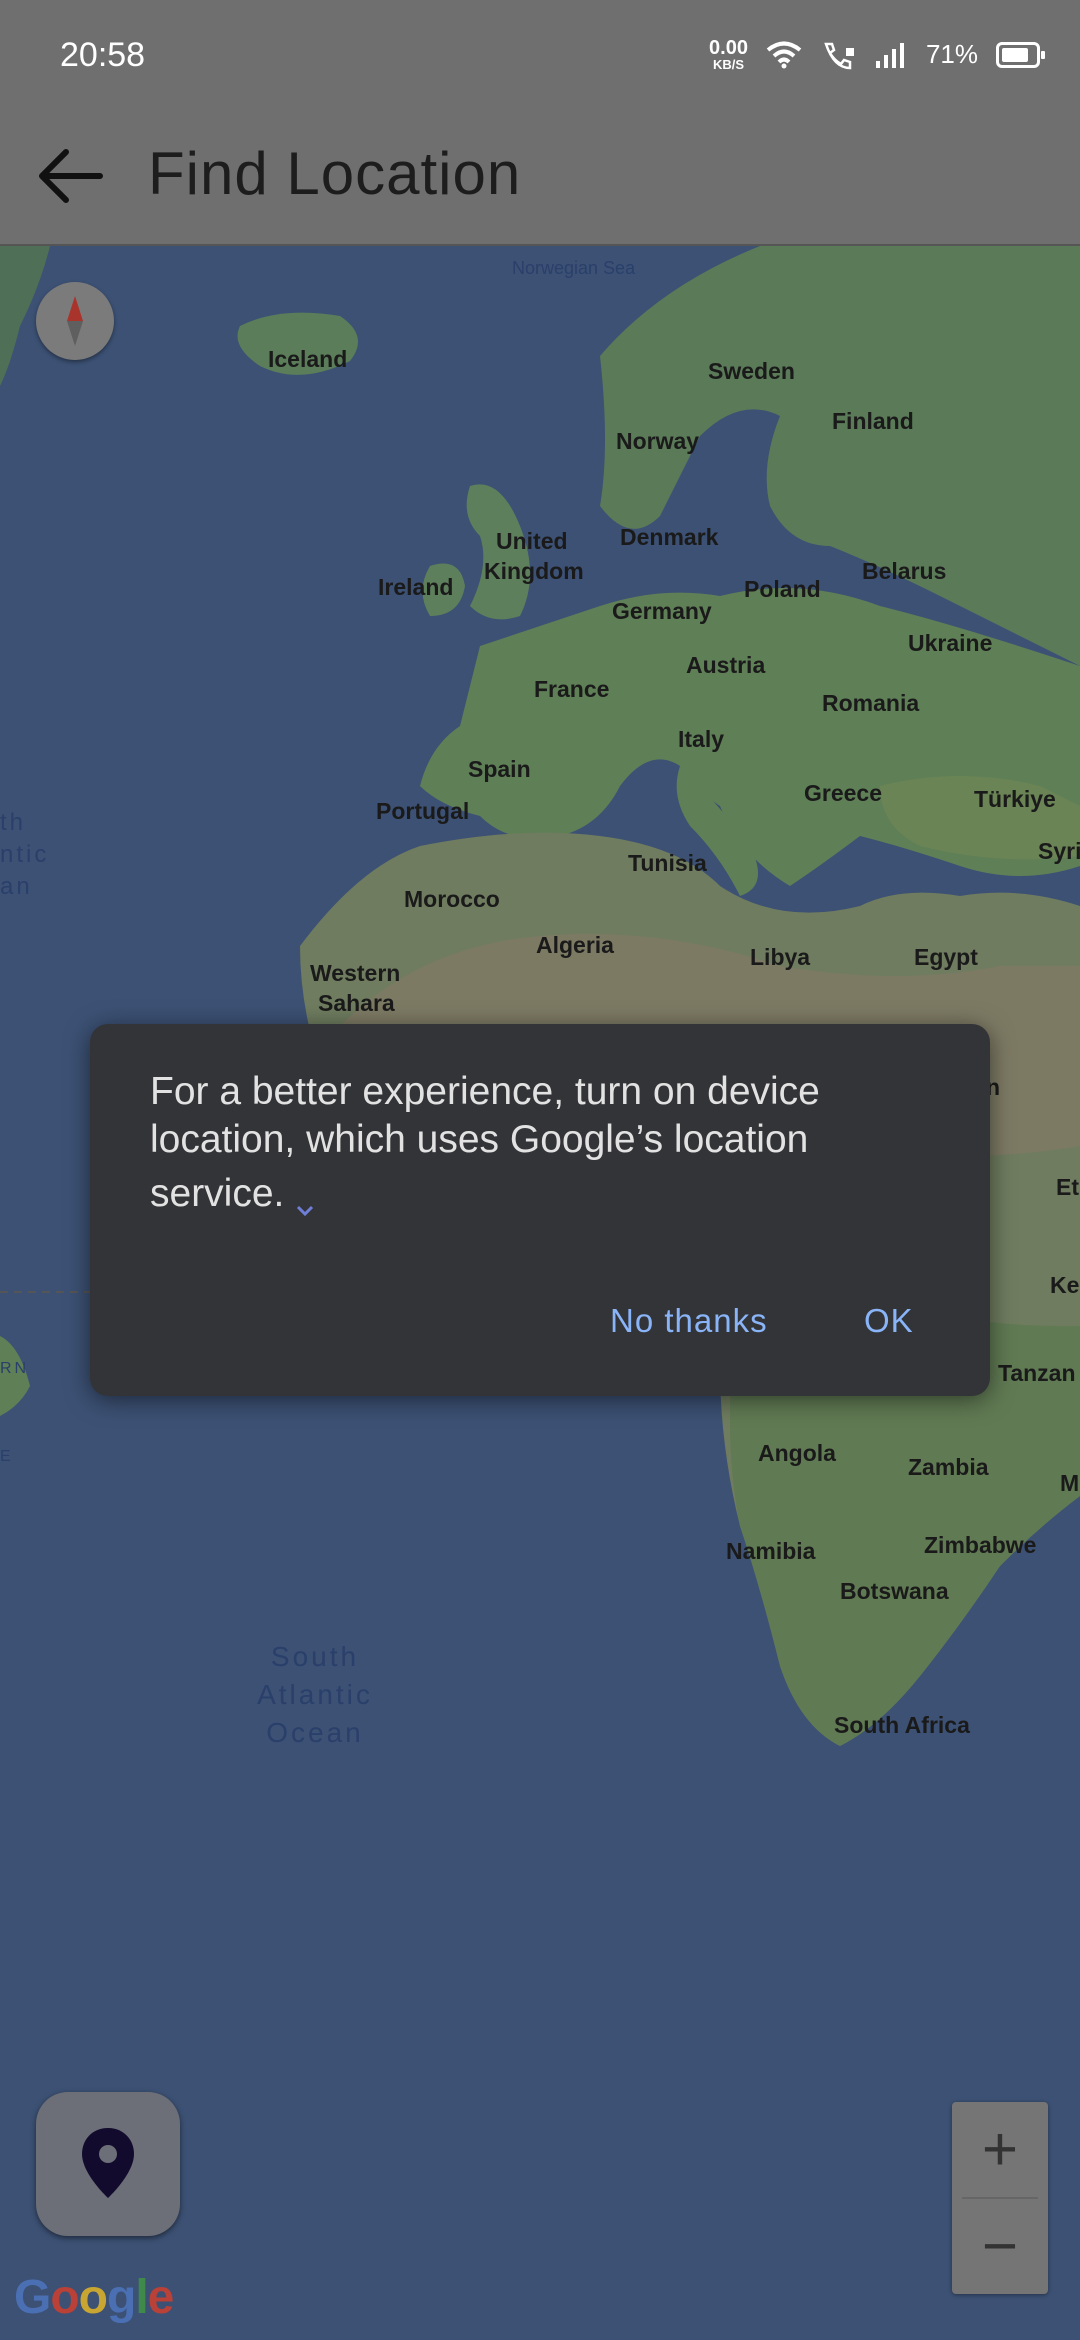  I want to click on map-label-france: France, so click(572, 689).